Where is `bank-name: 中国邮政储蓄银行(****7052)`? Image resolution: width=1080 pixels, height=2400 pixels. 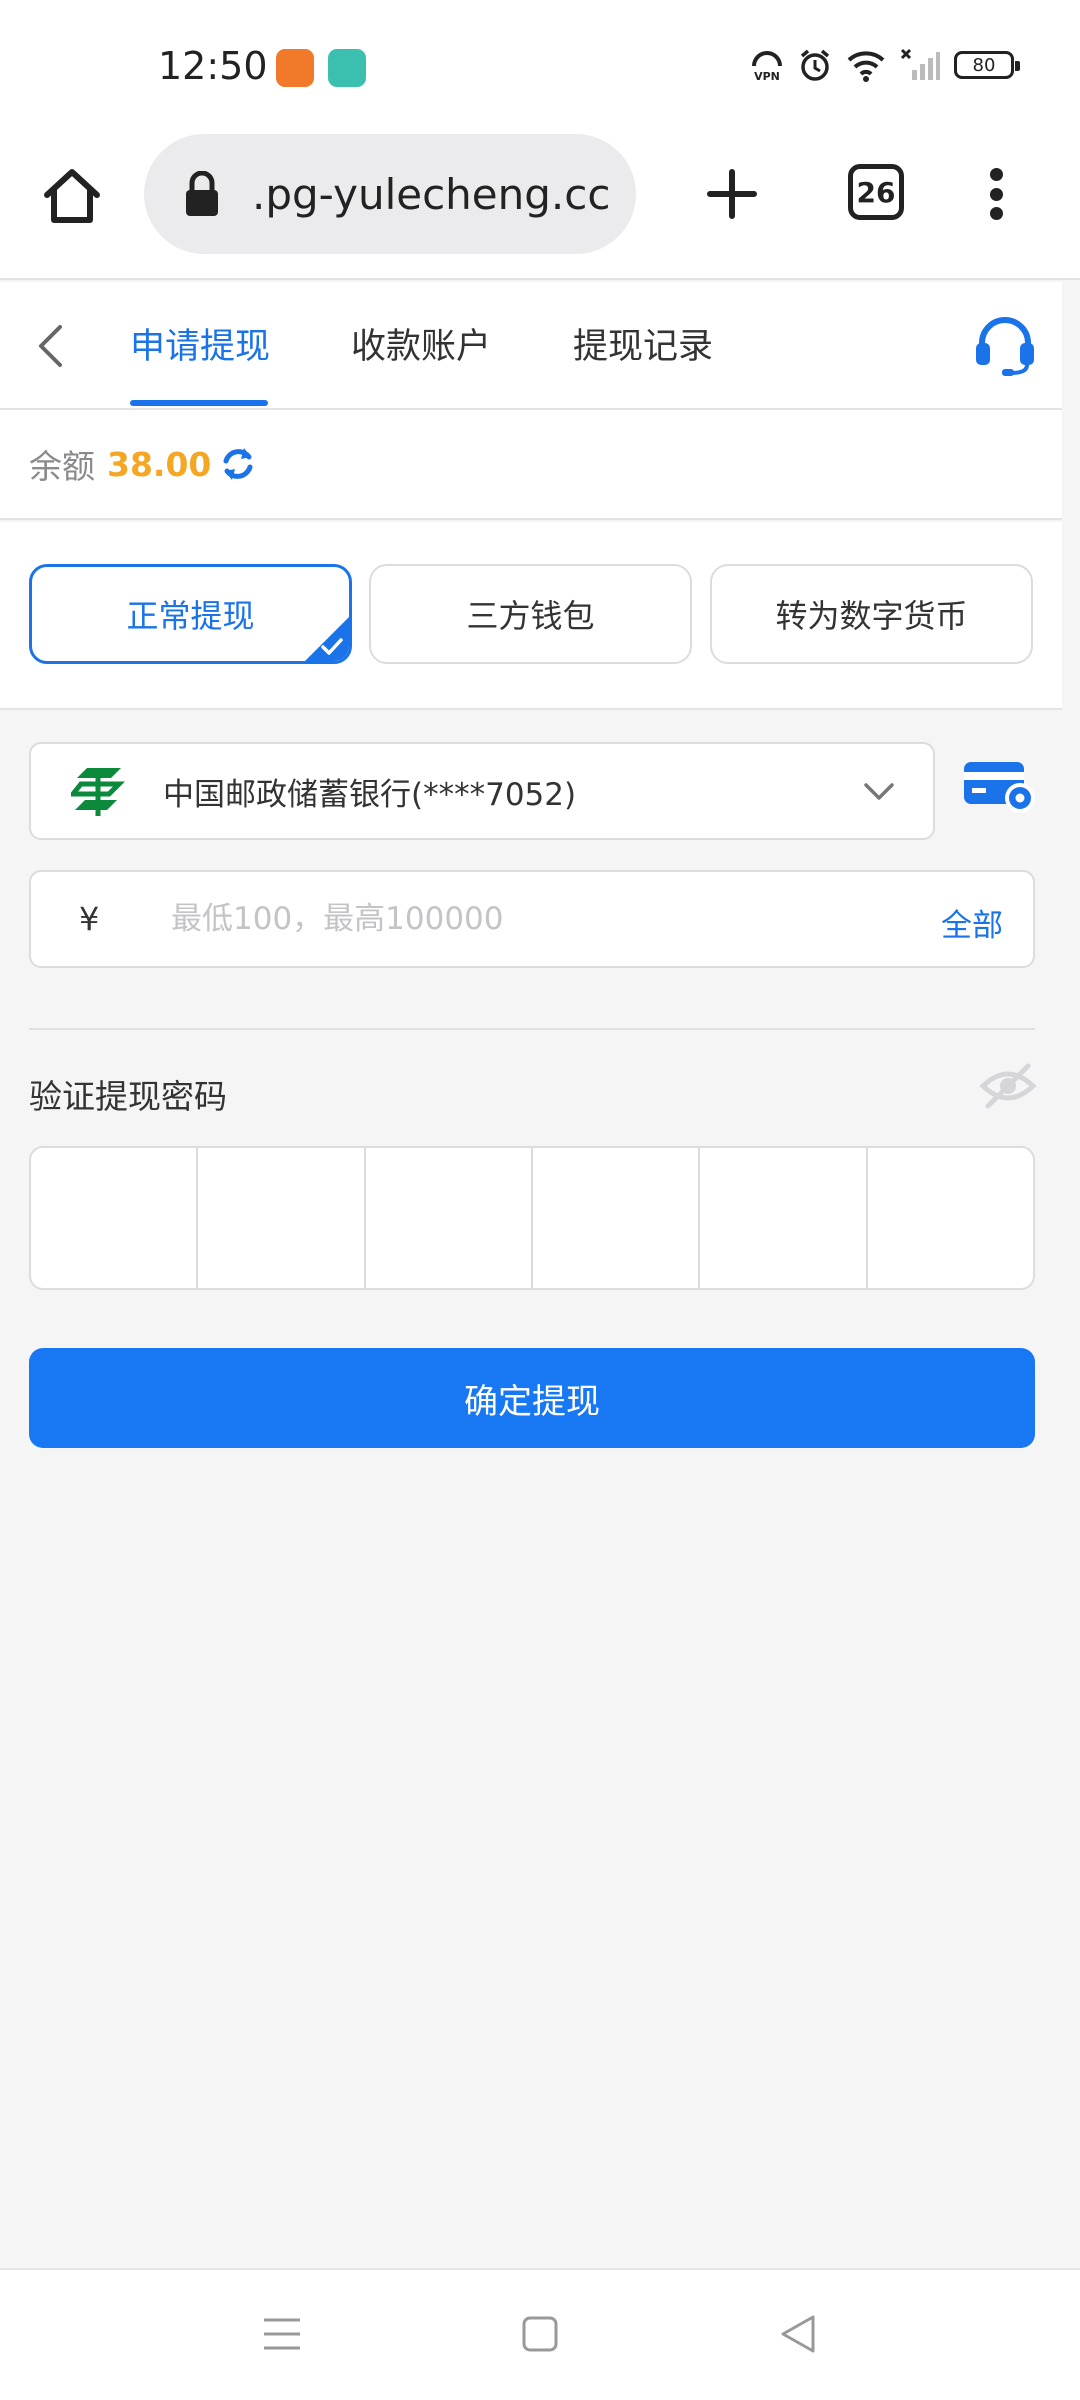
bank-name: 中国邮政储蓄银行(****7052) is located at coordinates (370, 794).